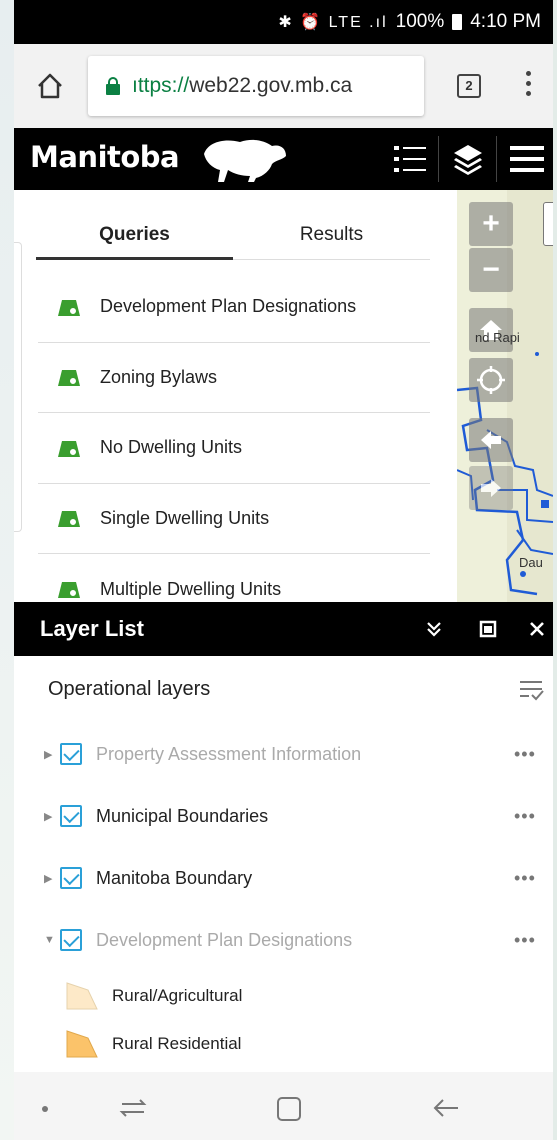  I want to click on layer-list-header: Layer List, so click(283, 629).